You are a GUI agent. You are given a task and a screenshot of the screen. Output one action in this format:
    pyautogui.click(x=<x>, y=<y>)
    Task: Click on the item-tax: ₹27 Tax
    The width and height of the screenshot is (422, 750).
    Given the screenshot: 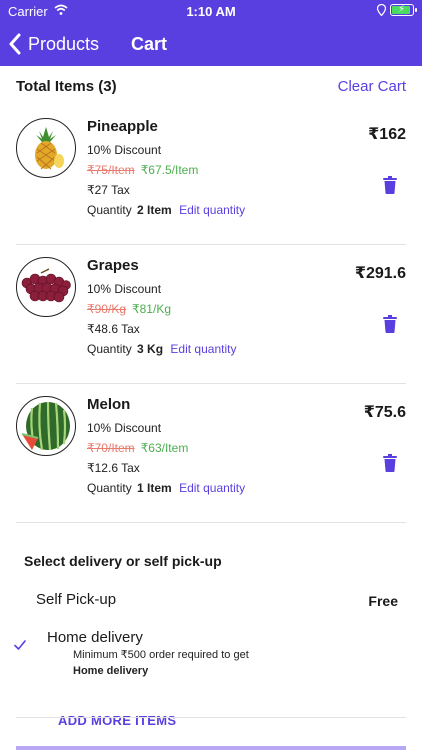 What is the action you would take?
    pyautogui.click(x=108, y=190)
    